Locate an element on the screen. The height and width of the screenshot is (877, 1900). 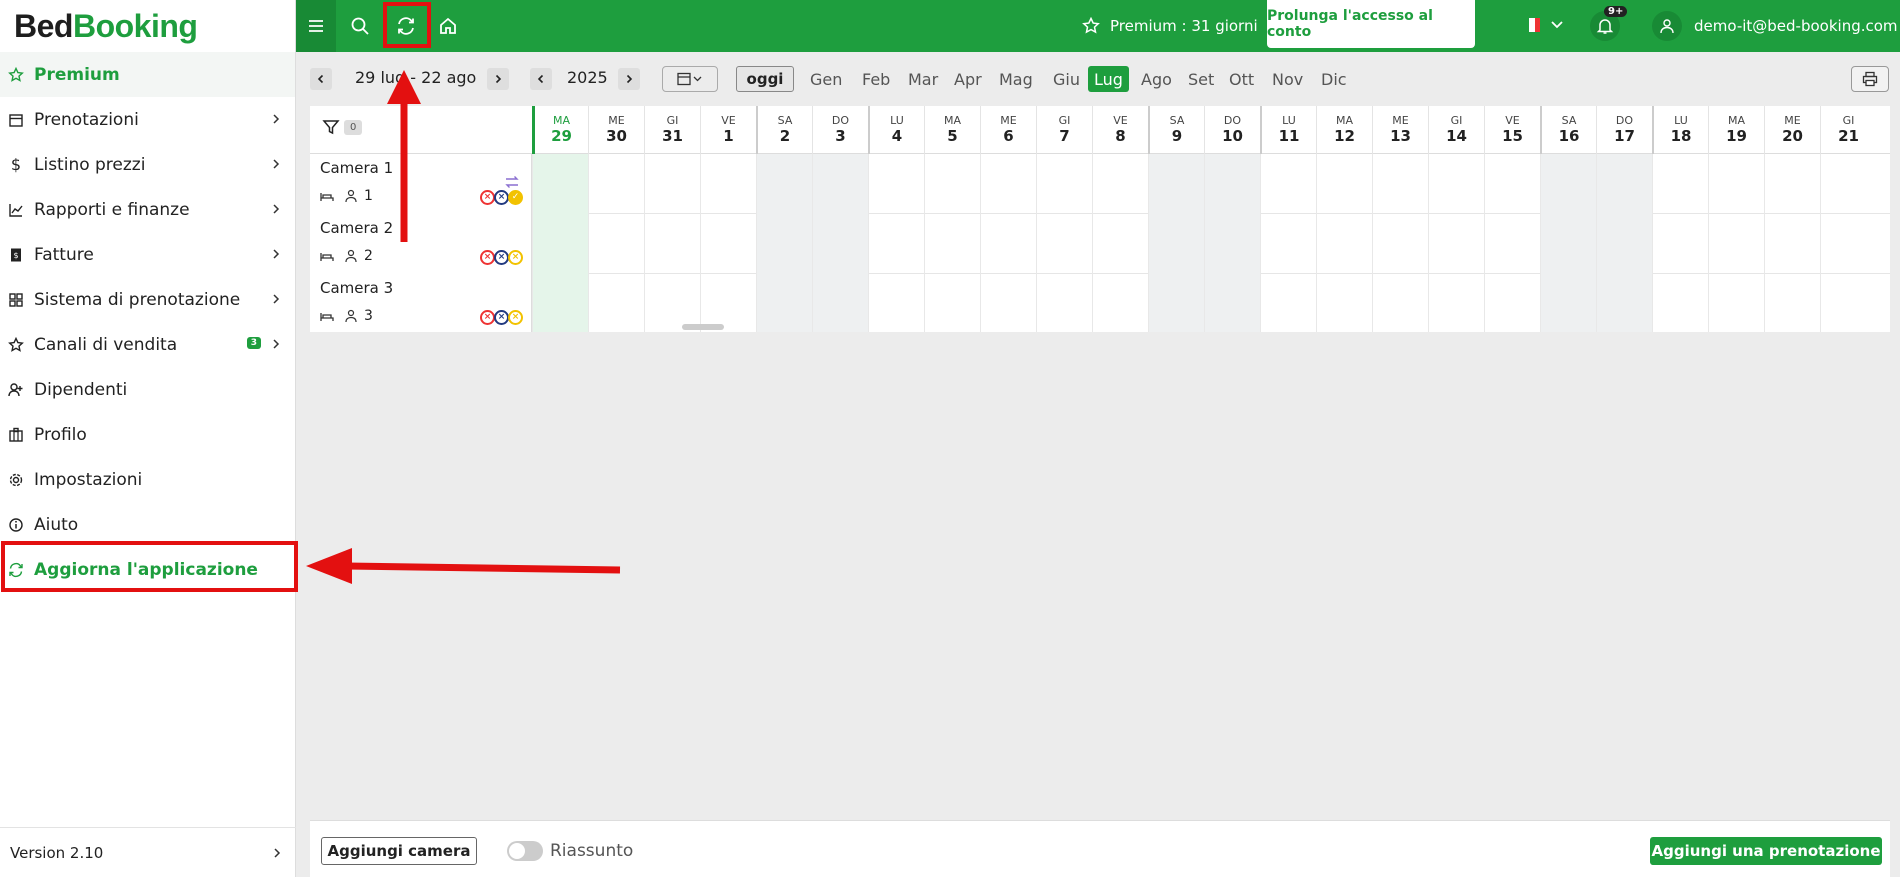
summary-toggle is located at coordinates (525, 851).